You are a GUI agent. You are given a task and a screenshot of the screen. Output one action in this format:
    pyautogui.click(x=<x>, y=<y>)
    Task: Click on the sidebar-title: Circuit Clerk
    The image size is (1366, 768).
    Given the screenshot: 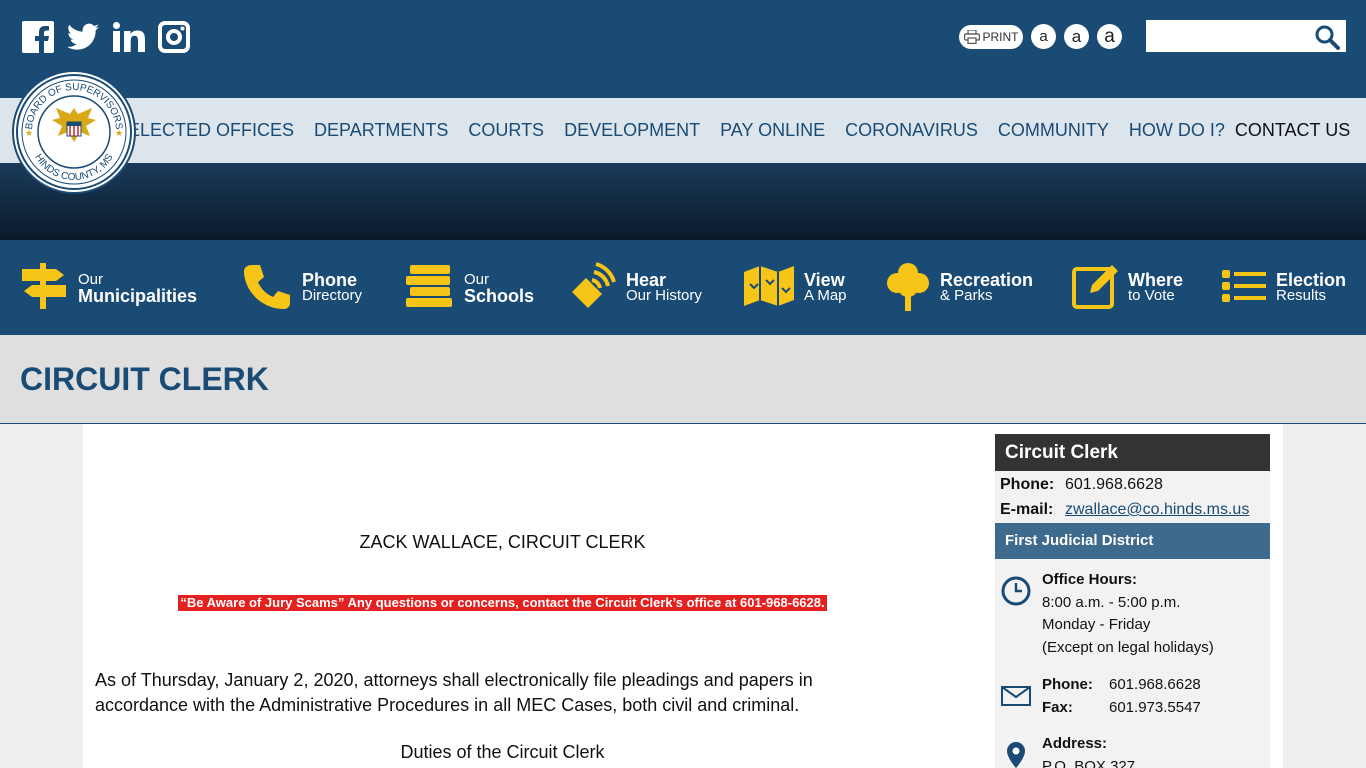 What is the action you would take?
    pyautogui.click(x=1132, y=452)
    